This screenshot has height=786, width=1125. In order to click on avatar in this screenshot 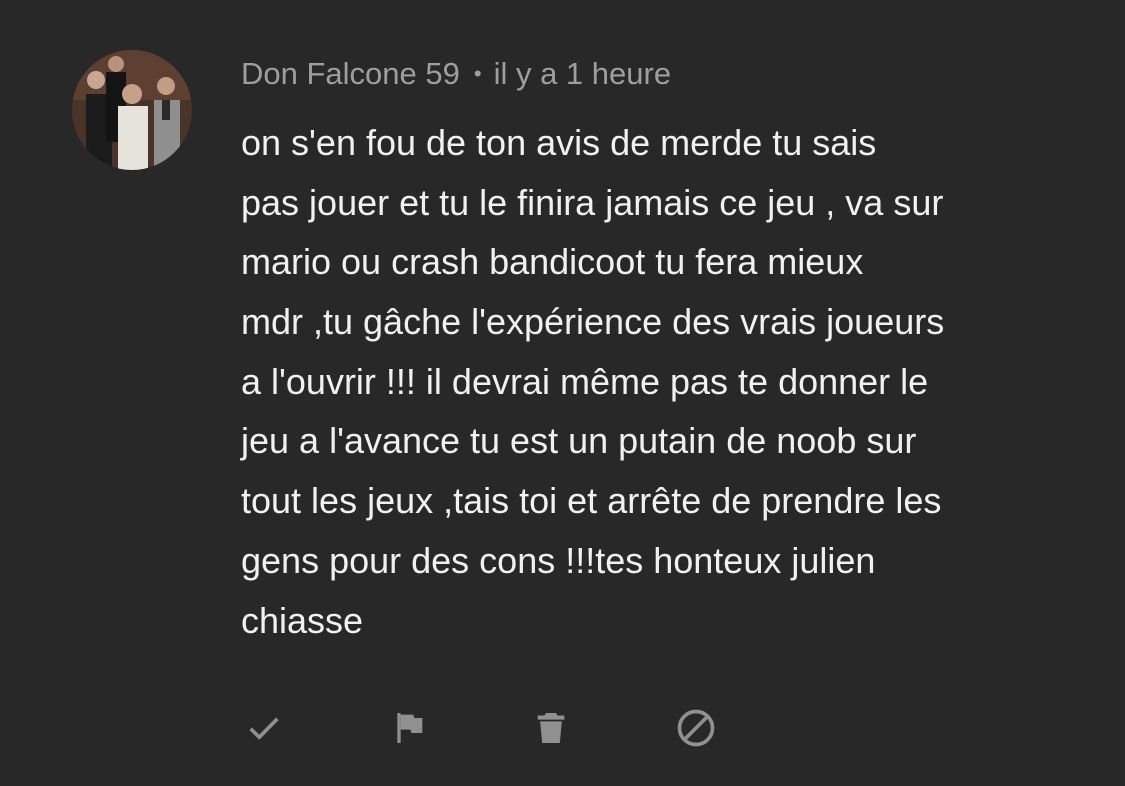, I will do `click(132, 110)`.